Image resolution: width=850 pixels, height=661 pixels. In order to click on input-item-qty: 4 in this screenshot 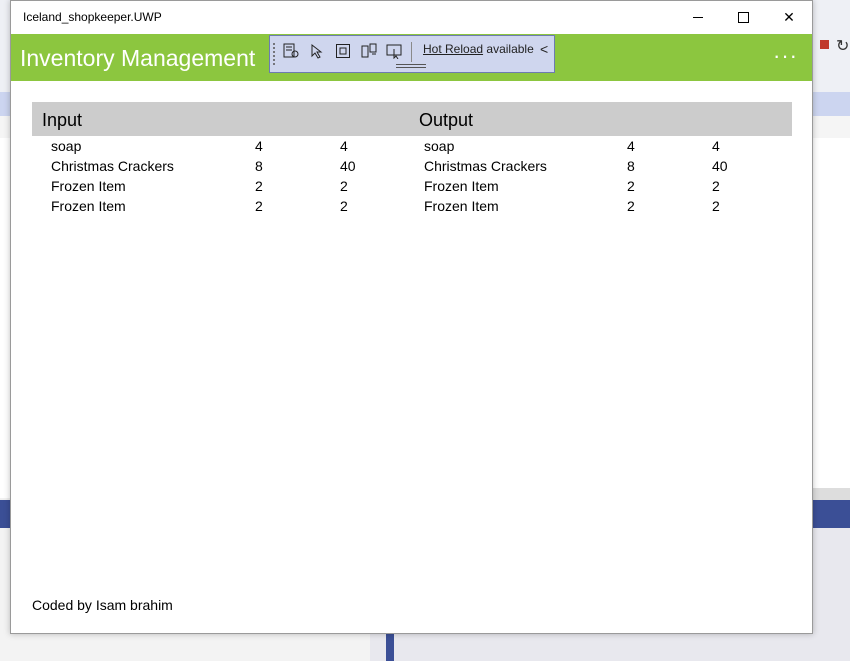, I will do `click(259, 146)`.